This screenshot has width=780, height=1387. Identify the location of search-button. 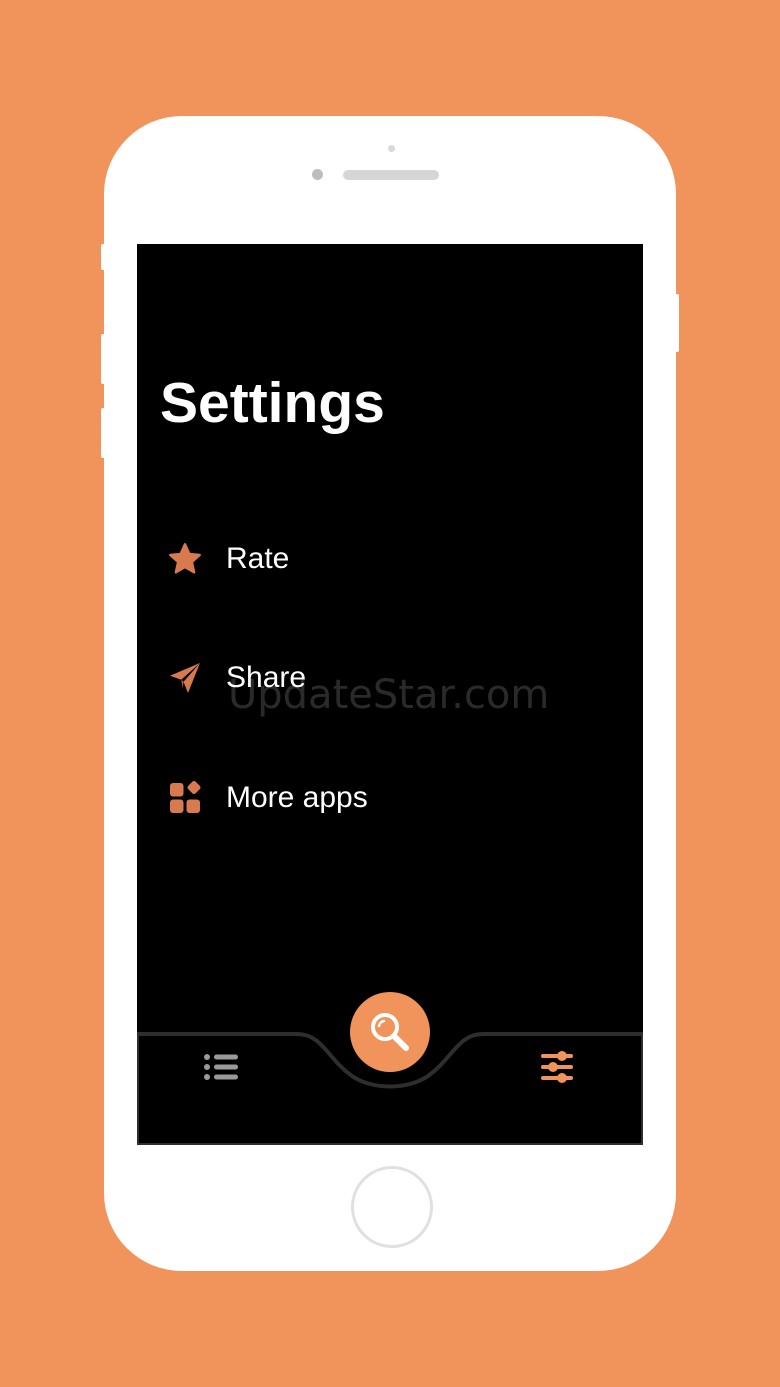
(390, 1032).